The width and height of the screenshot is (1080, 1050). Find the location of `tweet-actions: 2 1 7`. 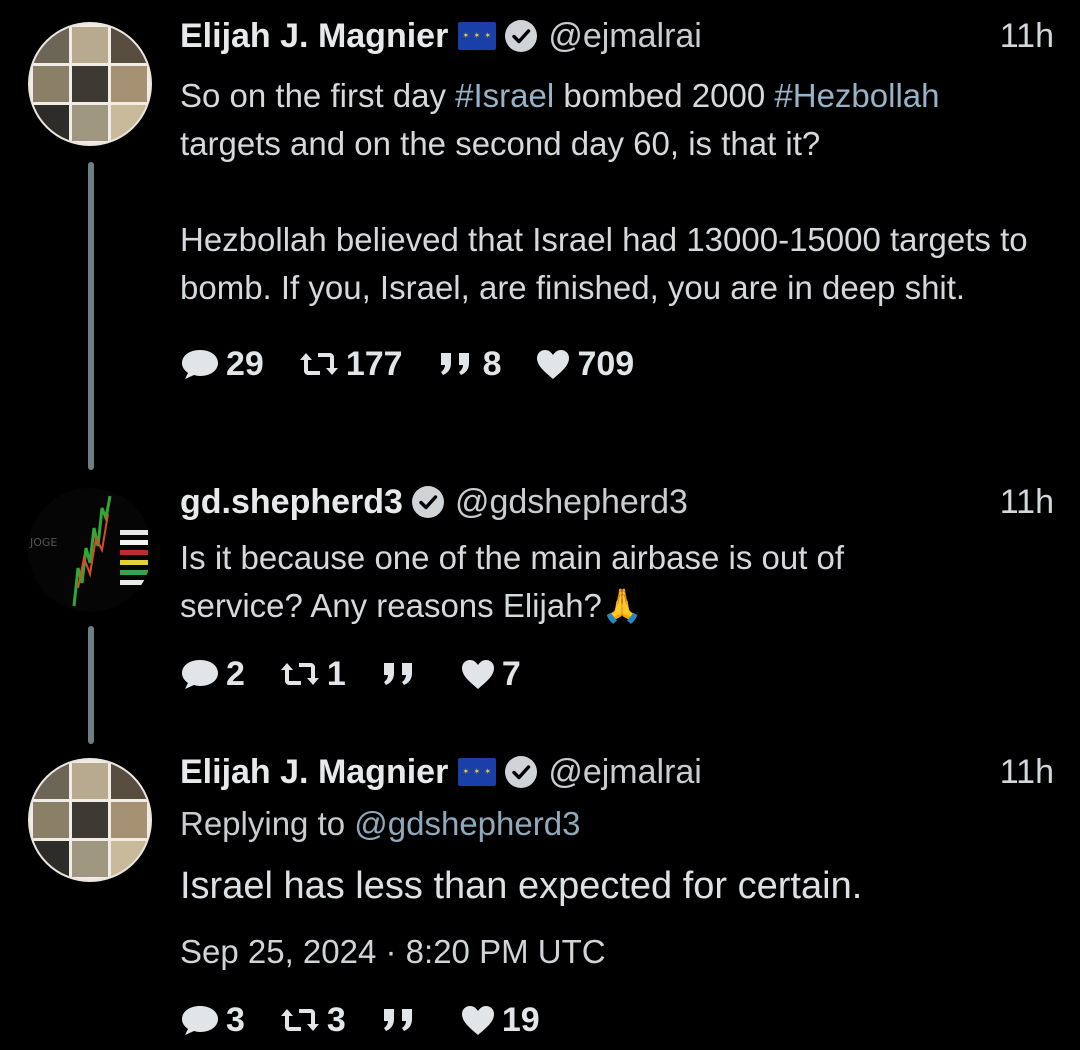

tweet-actions: 2 1 7 is located at coordinates (617, 674).